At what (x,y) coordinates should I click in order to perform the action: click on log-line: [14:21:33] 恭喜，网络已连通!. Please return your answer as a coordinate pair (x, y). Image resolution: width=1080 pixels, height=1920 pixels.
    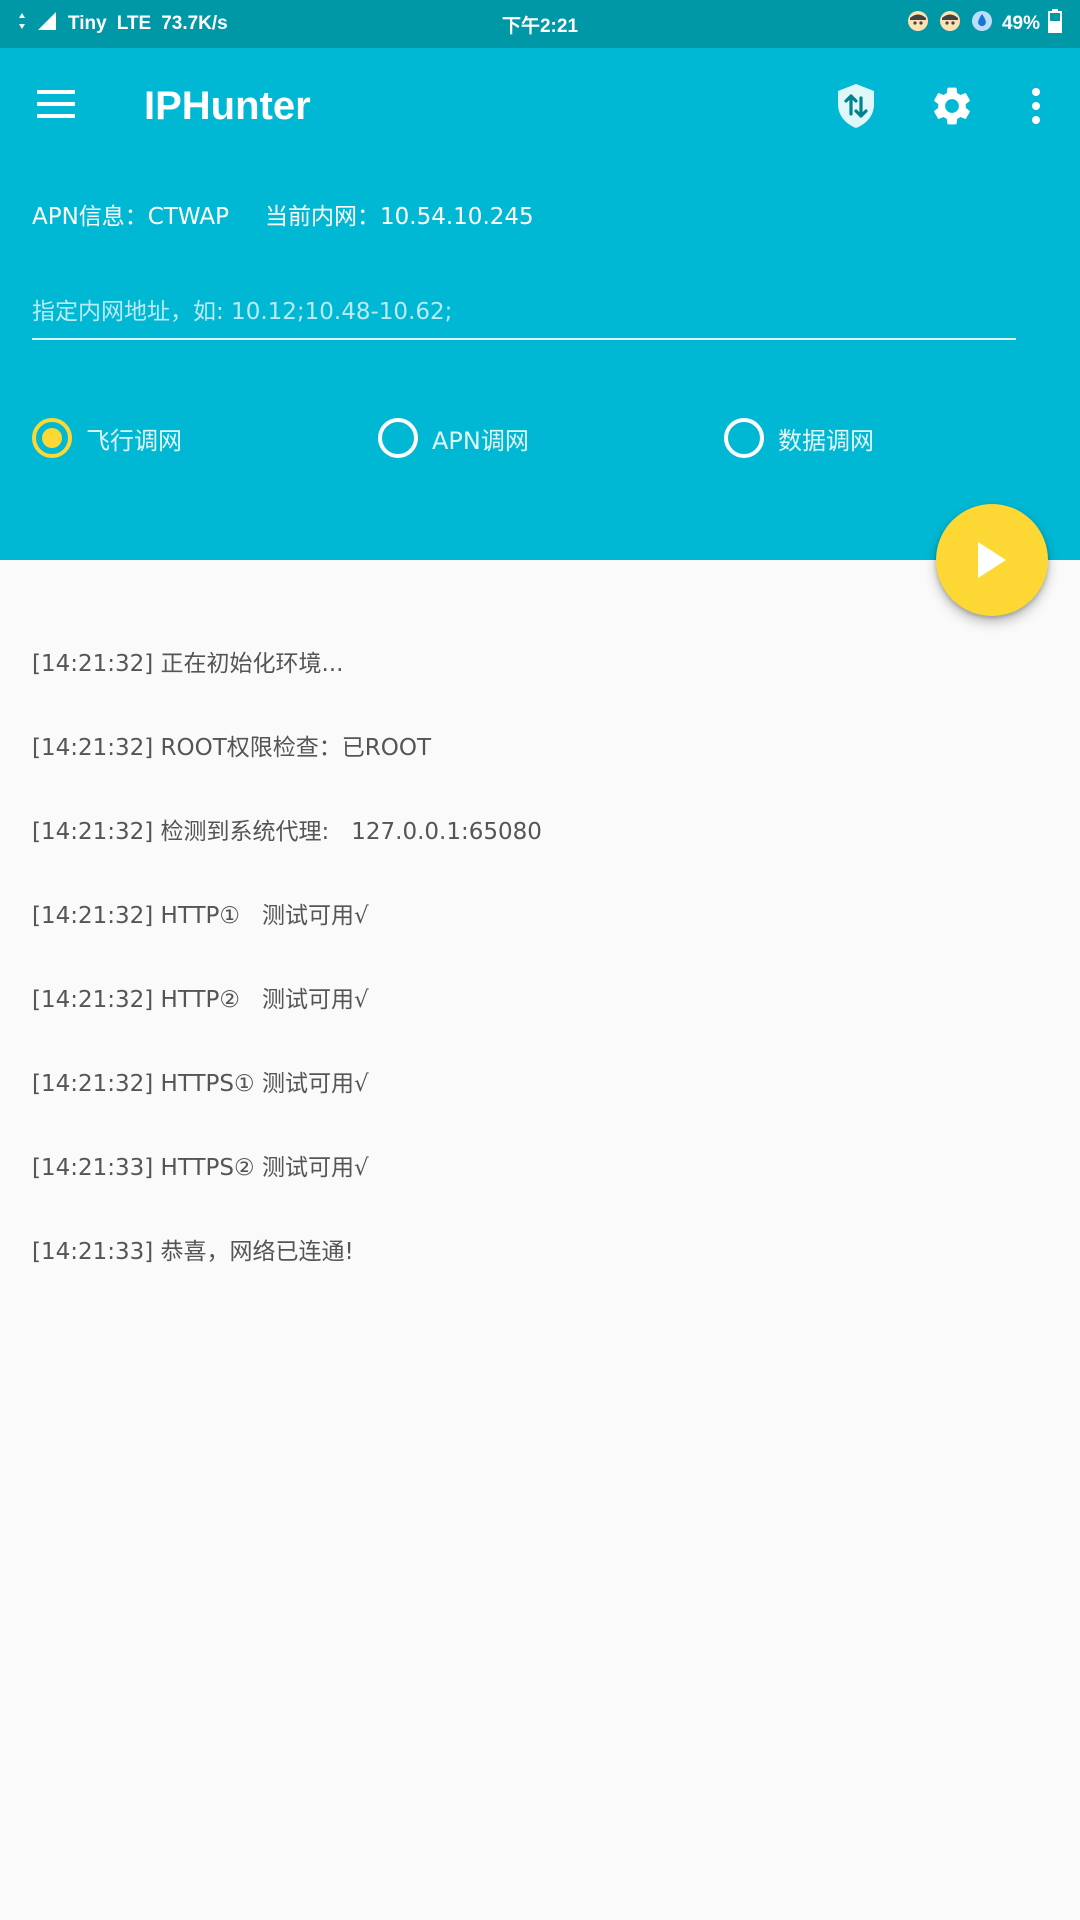
    Looking at the image, I should click on (193, 1252).